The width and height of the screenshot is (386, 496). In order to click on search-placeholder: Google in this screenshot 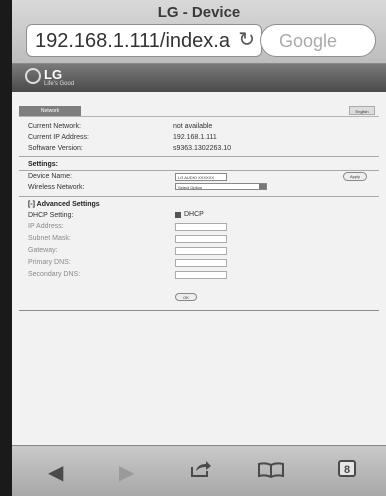, I will do `click(308, 41)`.